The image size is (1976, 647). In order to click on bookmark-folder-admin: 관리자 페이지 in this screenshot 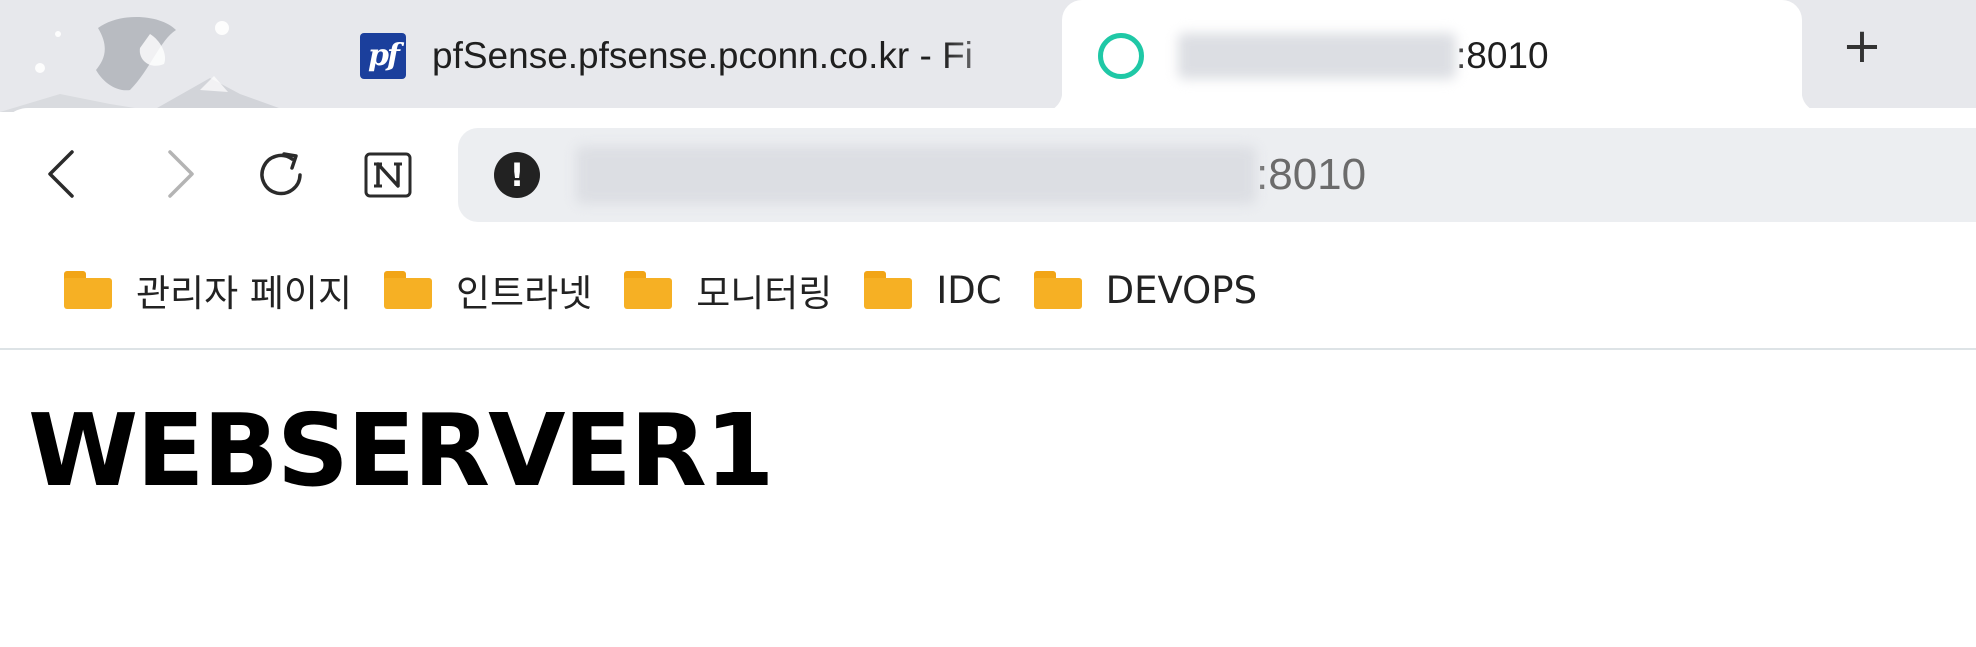, I will do `click(208, 290)`.